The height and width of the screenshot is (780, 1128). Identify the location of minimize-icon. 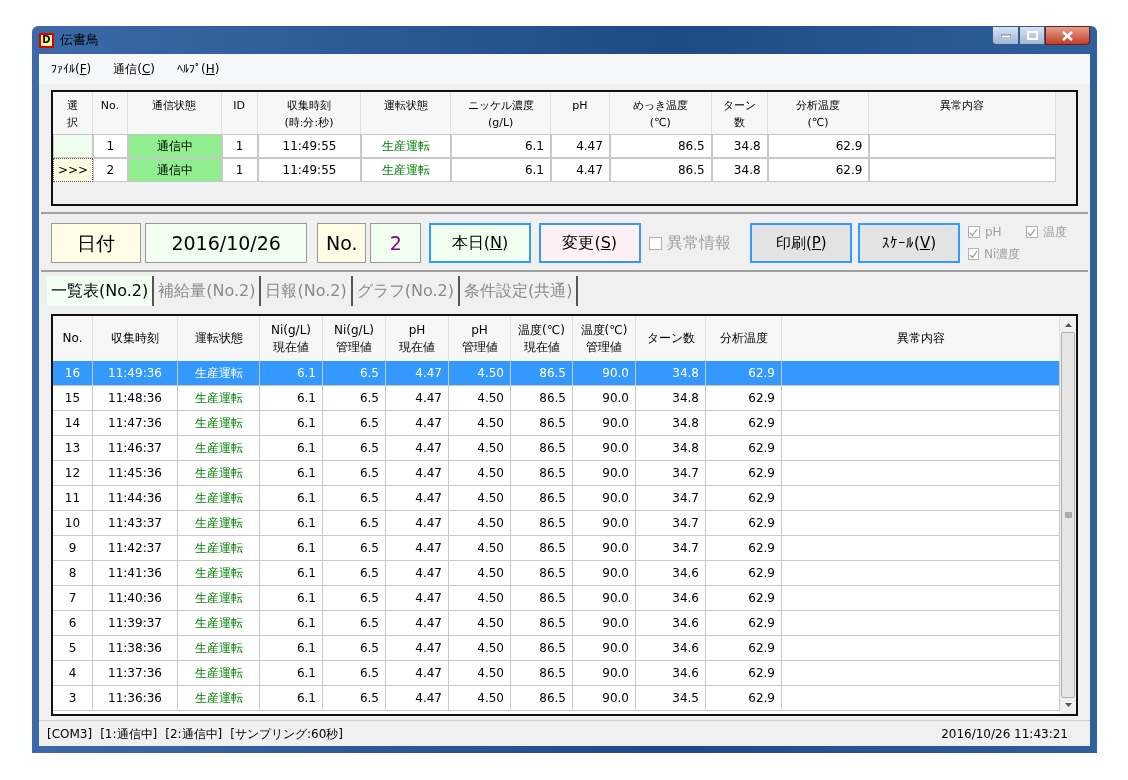
(1005, 35).